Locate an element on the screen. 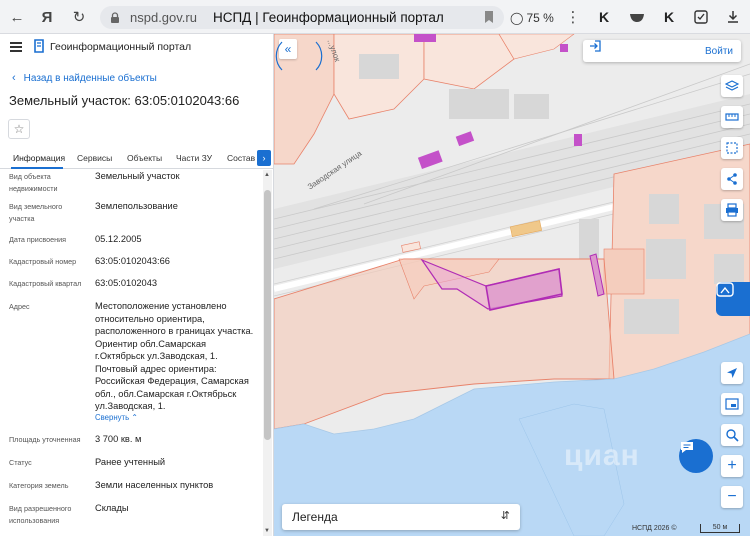 This screenshot has height=536, width=750. reload-icon: ↻ is located at coordinates (79, 17).